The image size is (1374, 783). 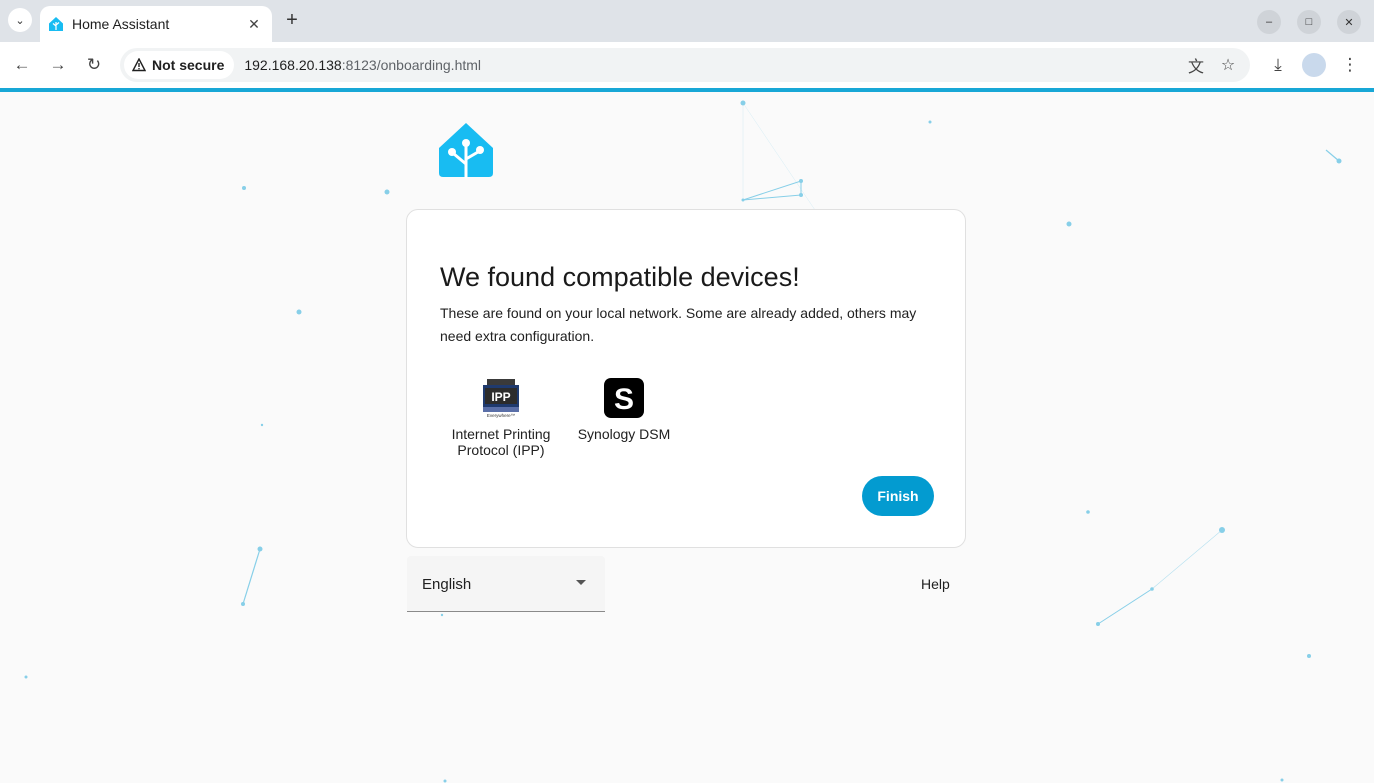 What do you see at coordinates (292, 20) in the screenshot?
I see `new-tab-plus-icon: +` at bounding box center [292, 20].